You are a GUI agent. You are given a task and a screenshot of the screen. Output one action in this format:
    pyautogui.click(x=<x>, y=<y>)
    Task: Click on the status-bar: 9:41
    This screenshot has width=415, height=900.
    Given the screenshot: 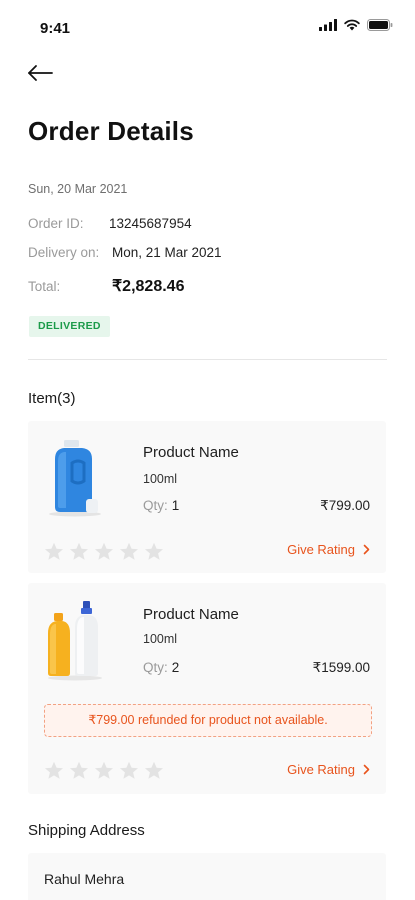 What is the action you would take?
    pyautogui.click(x=207, y=25)
    